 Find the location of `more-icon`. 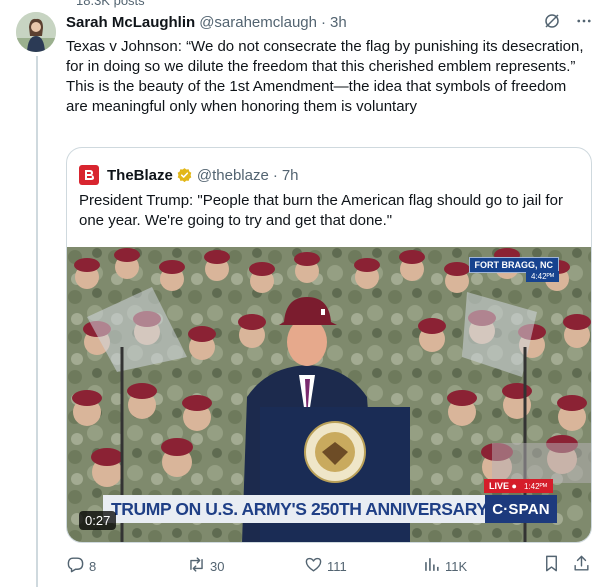

more-icon is located at coordinates (584, 21).